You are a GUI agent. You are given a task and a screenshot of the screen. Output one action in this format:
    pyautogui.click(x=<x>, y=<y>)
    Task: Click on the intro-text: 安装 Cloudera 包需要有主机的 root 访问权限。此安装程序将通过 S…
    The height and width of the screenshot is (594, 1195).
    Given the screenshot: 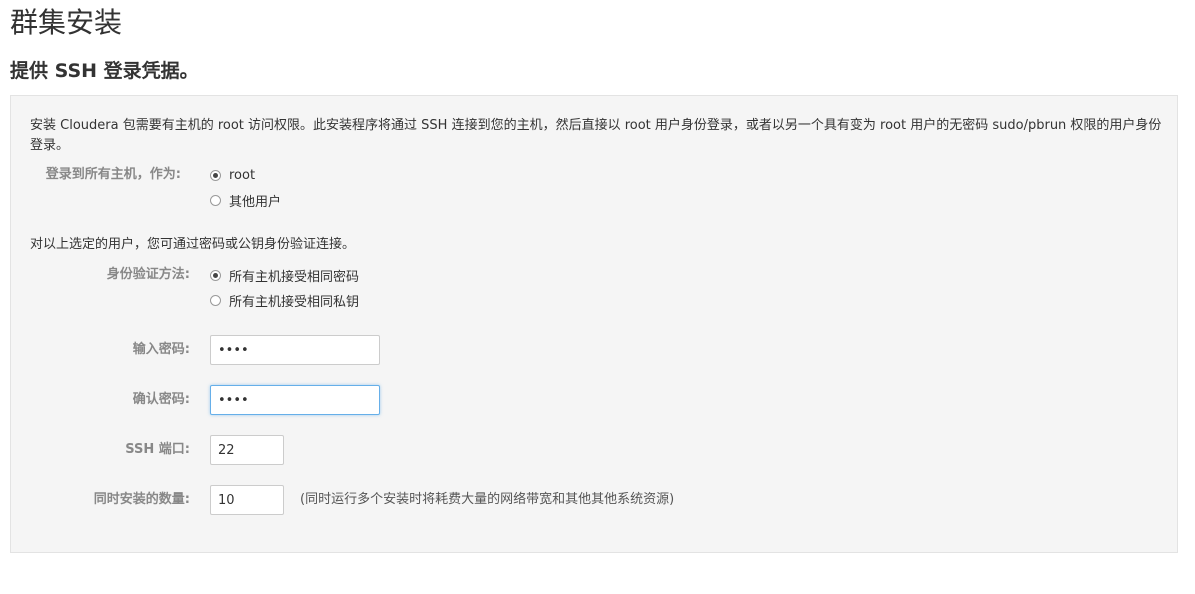 What is the action you would take?
    pyautogui.click(x=596, y=135)
    